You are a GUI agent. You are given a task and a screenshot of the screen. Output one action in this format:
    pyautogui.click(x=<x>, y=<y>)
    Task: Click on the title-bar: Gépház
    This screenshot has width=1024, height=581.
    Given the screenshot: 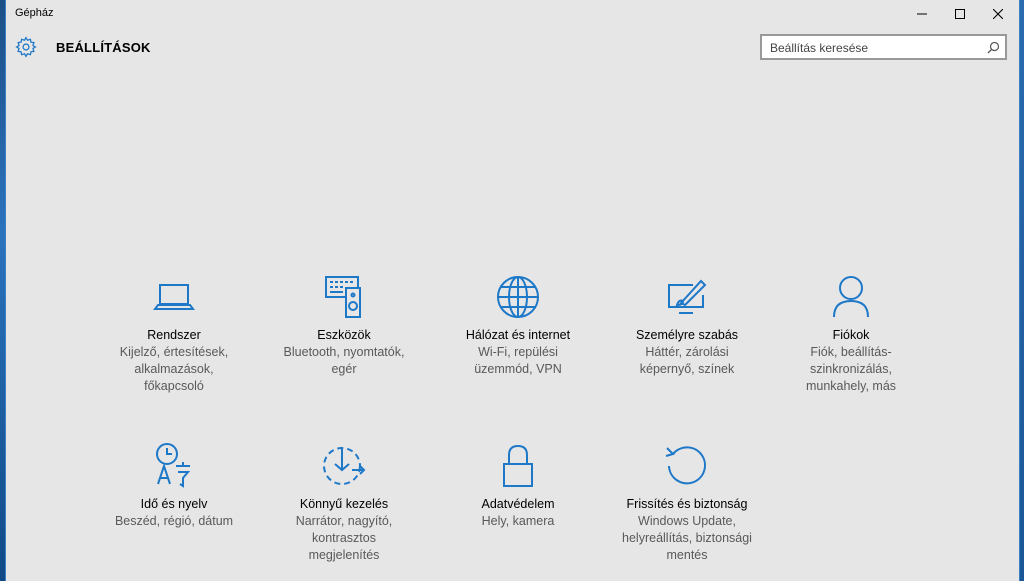 What is the action you would take?
    pyautogui.click(x=512, y=14)
    